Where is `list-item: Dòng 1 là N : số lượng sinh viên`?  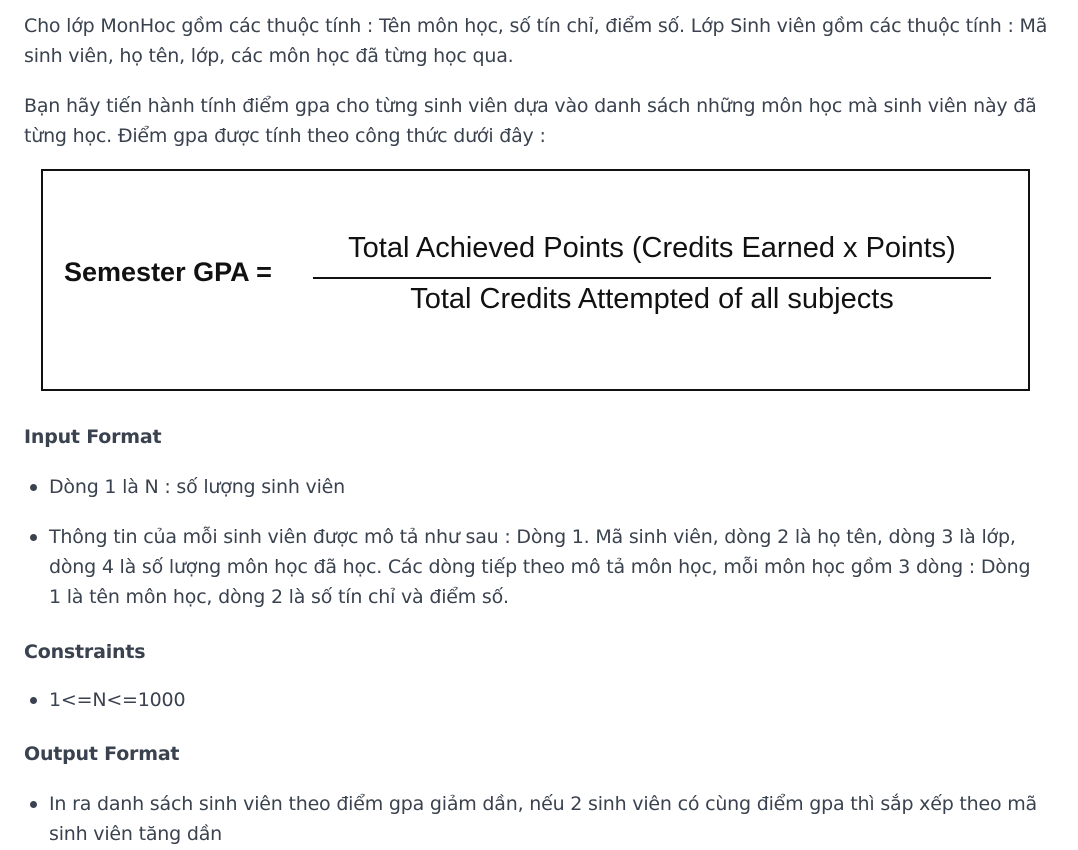 list-item: Dòng 1 là N : số lượng sinh viên is located at coordinates (534, 487).